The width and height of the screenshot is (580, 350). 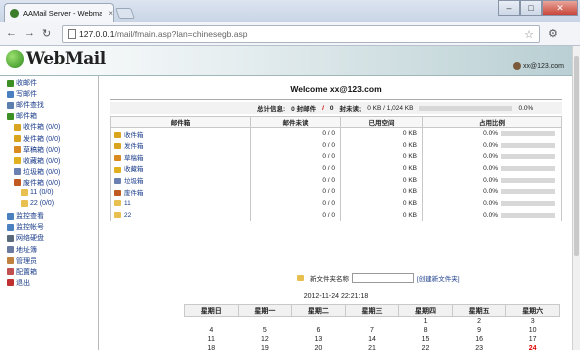 I want to click on table-row: 11 0 / 00 KB 0.0%, so click(x=336, y=203).